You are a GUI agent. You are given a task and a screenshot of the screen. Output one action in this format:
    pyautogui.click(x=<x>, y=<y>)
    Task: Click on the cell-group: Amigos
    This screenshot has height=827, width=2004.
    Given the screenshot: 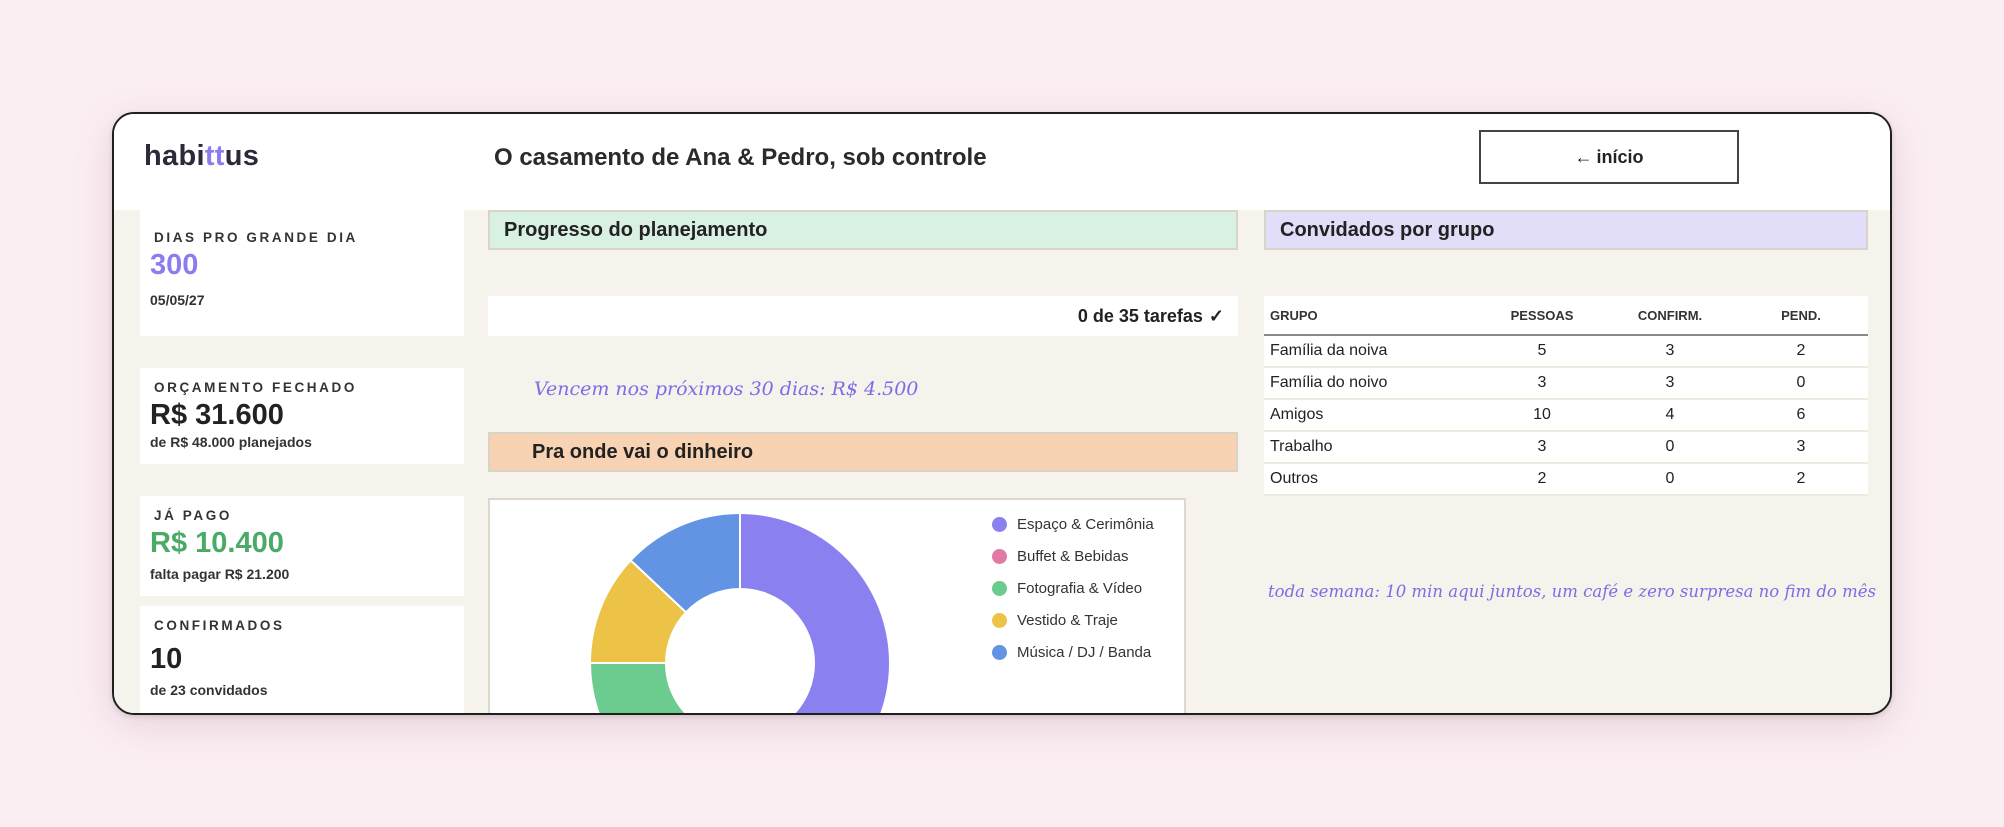 What is the action you would take?
    pyautogui.click(x=1297, y=414)
    